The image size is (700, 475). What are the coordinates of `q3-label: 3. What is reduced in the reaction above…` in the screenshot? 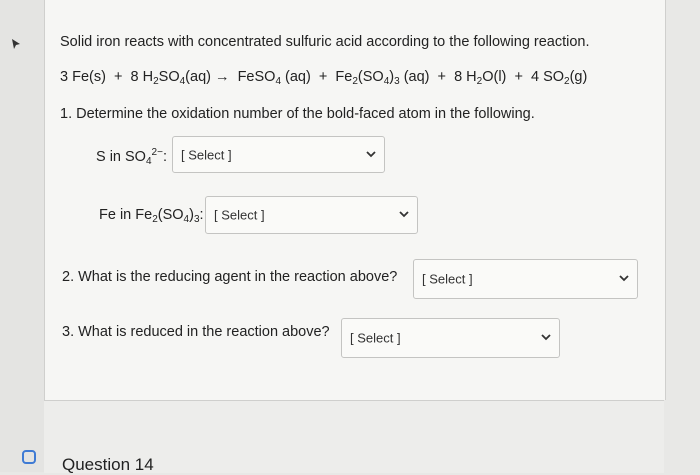 It's located at (196, 332).